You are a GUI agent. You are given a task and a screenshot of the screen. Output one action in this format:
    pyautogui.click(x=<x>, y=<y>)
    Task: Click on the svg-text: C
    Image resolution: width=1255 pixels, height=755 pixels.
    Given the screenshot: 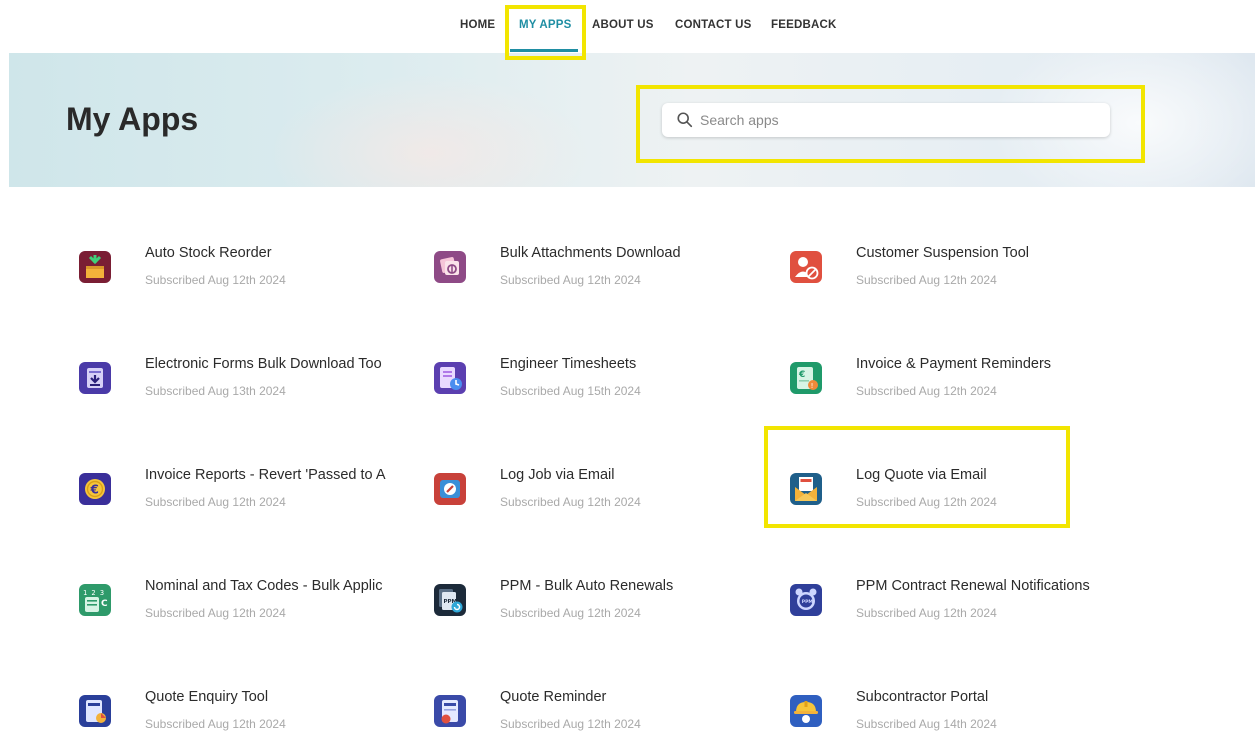 What is the action you would take?
    pyautogui.click(x=104, y=604)
    